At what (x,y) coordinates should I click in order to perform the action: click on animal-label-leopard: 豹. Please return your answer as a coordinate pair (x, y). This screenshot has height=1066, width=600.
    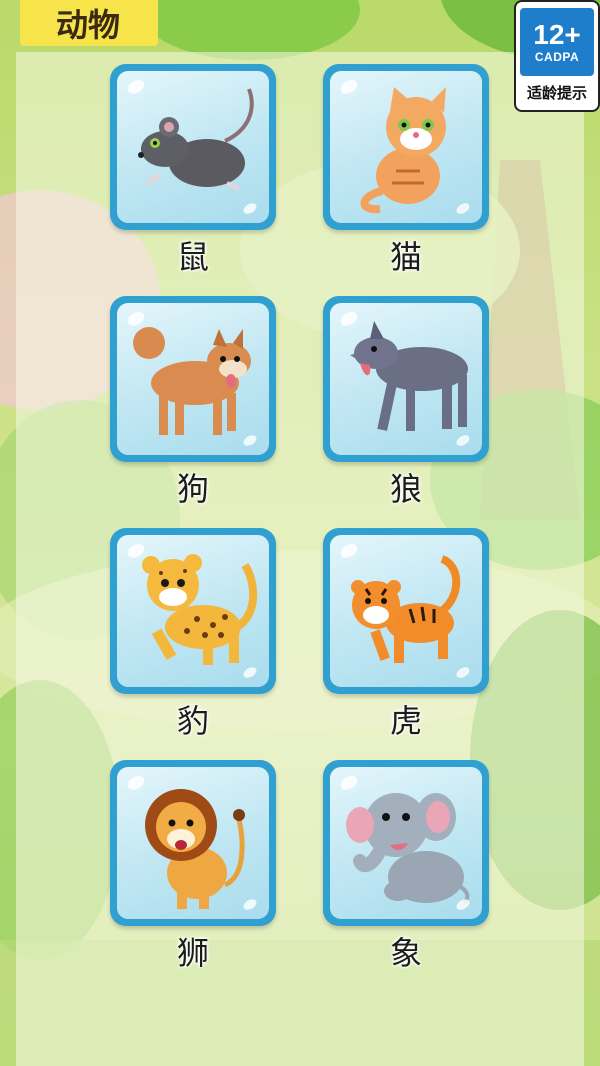
    Looking at the image, I should click on (192, 721).